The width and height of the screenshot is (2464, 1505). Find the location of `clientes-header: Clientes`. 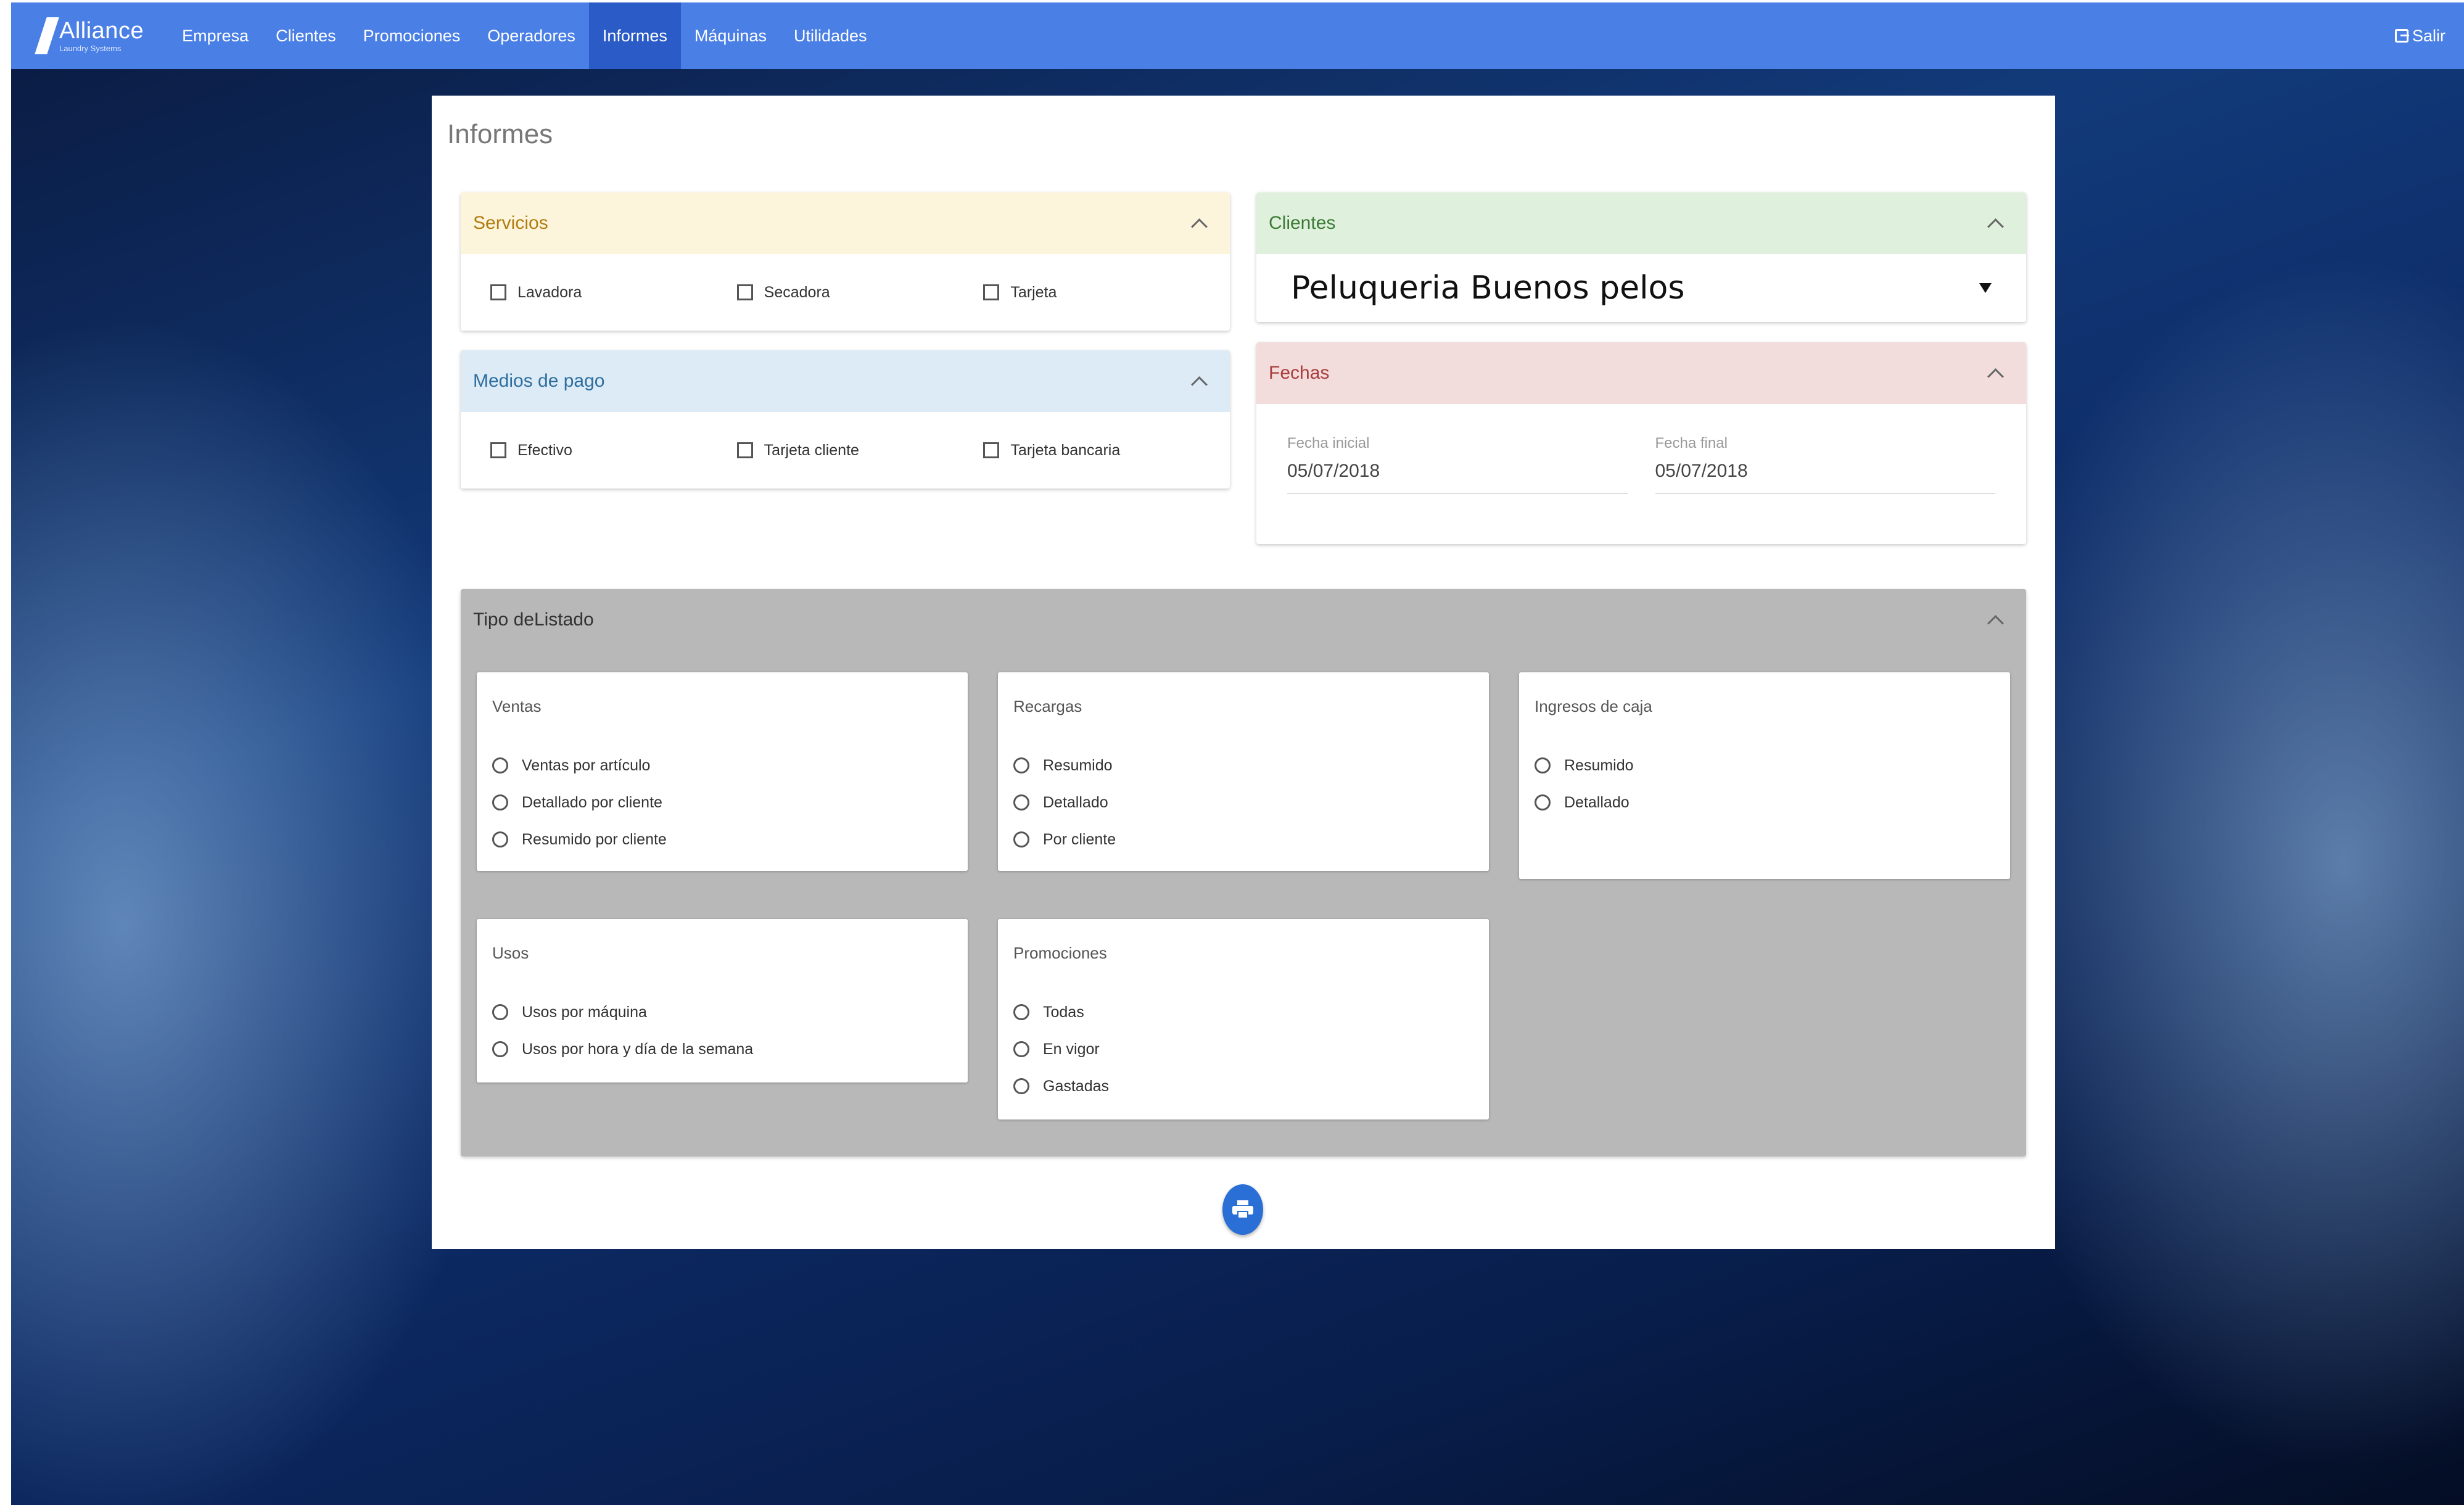

clientes-header: Clientes is located at coordinates (1641, 223).